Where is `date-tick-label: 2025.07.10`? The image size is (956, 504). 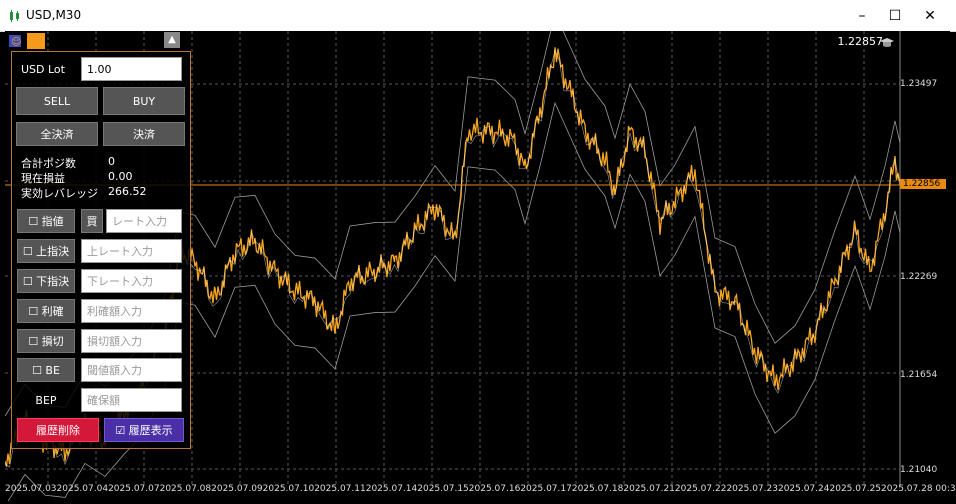
date-tick-label: 2025.07.10 is located at coordinates (288, 489).